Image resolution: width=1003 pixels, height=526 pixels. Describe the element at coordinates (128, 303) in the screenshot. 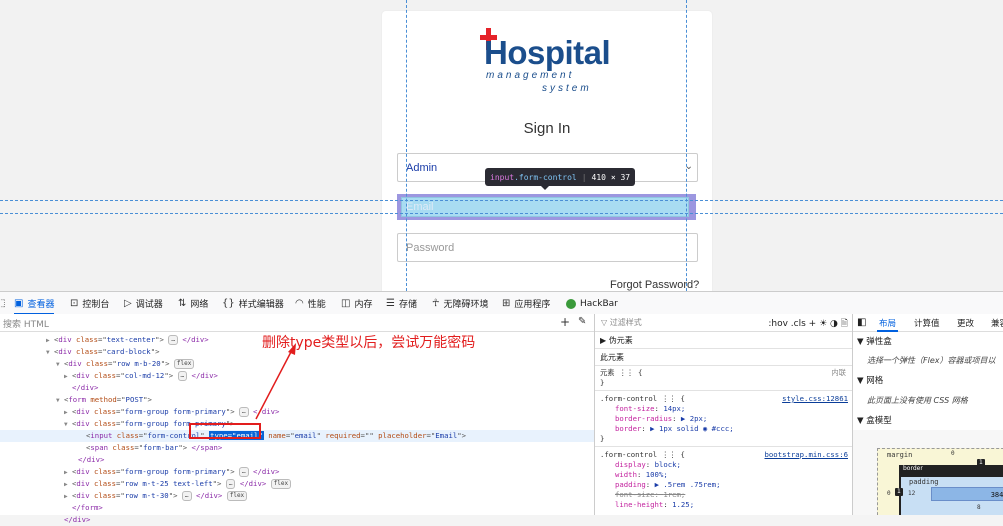

I see `debugger-icon: ▷` at that location.